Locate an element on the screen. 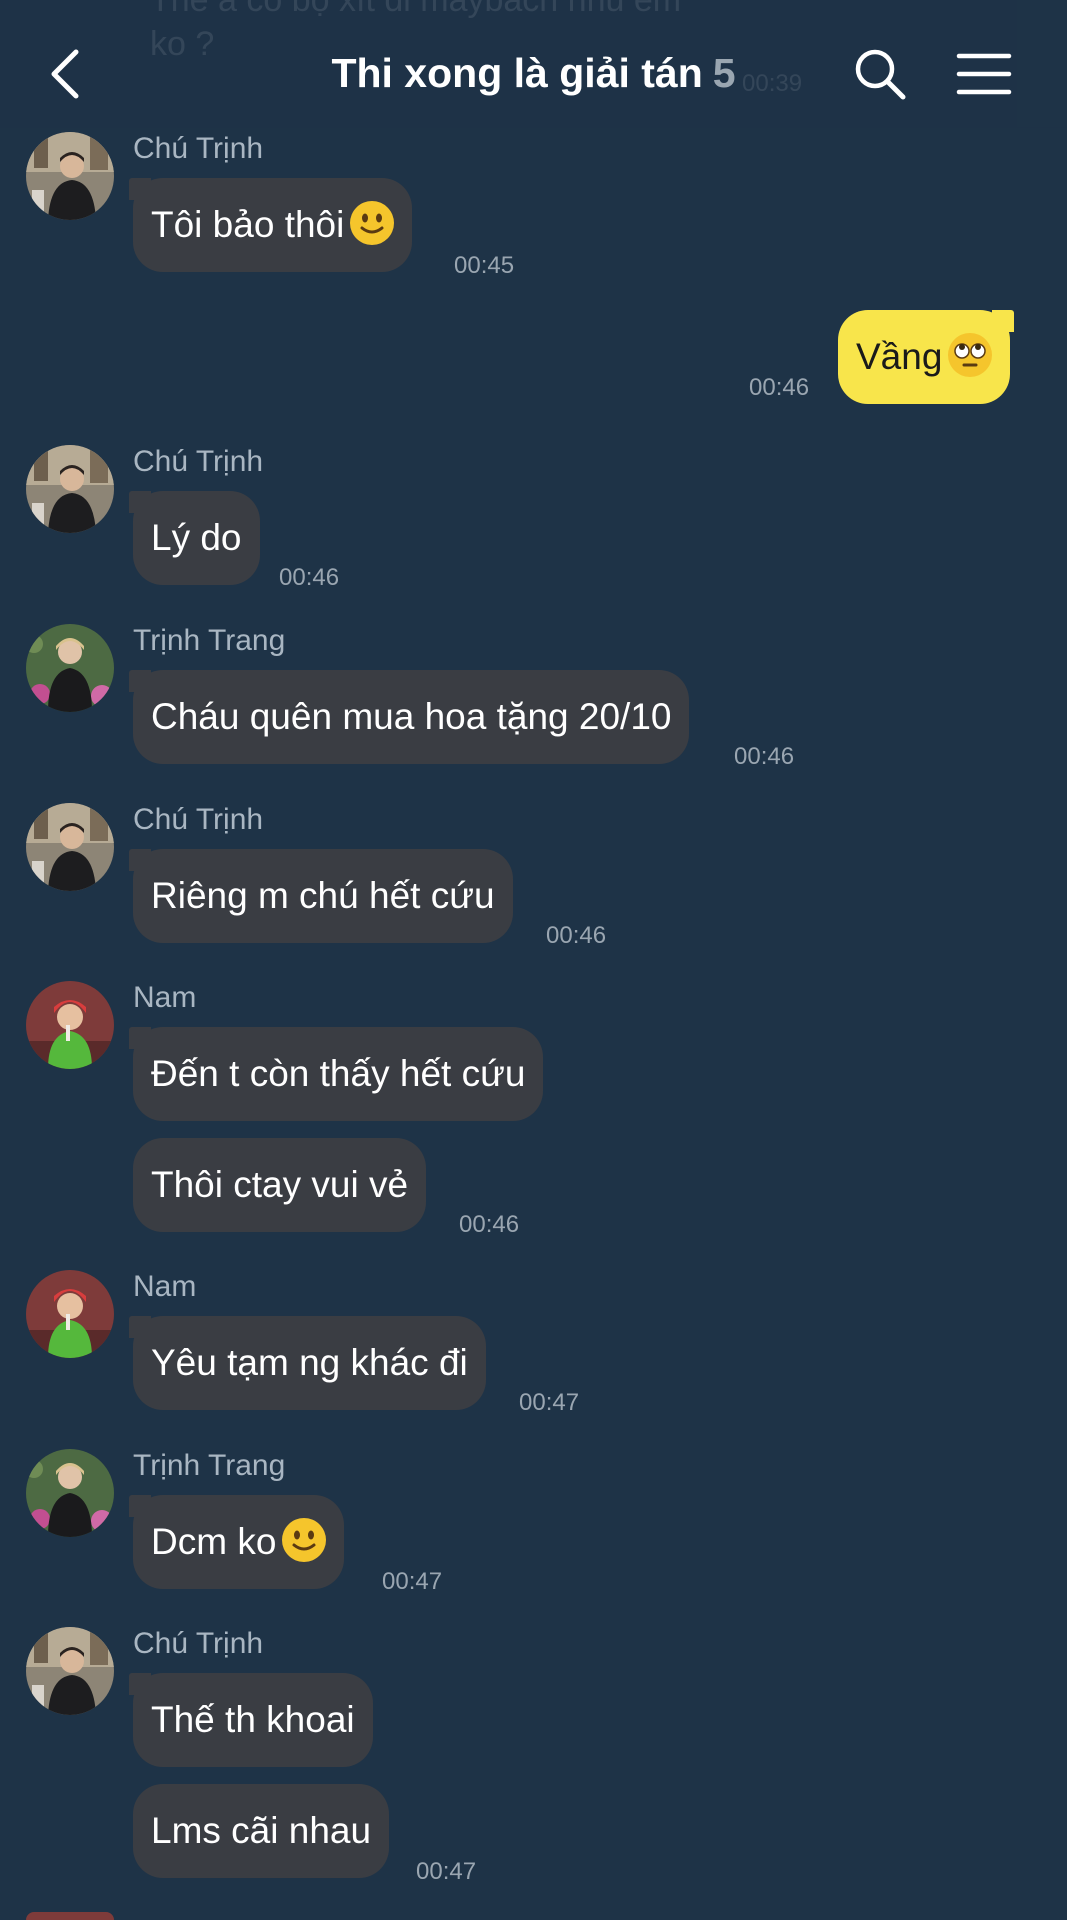  my-message-bubble: Vầng is located at coordinates (926, 357).